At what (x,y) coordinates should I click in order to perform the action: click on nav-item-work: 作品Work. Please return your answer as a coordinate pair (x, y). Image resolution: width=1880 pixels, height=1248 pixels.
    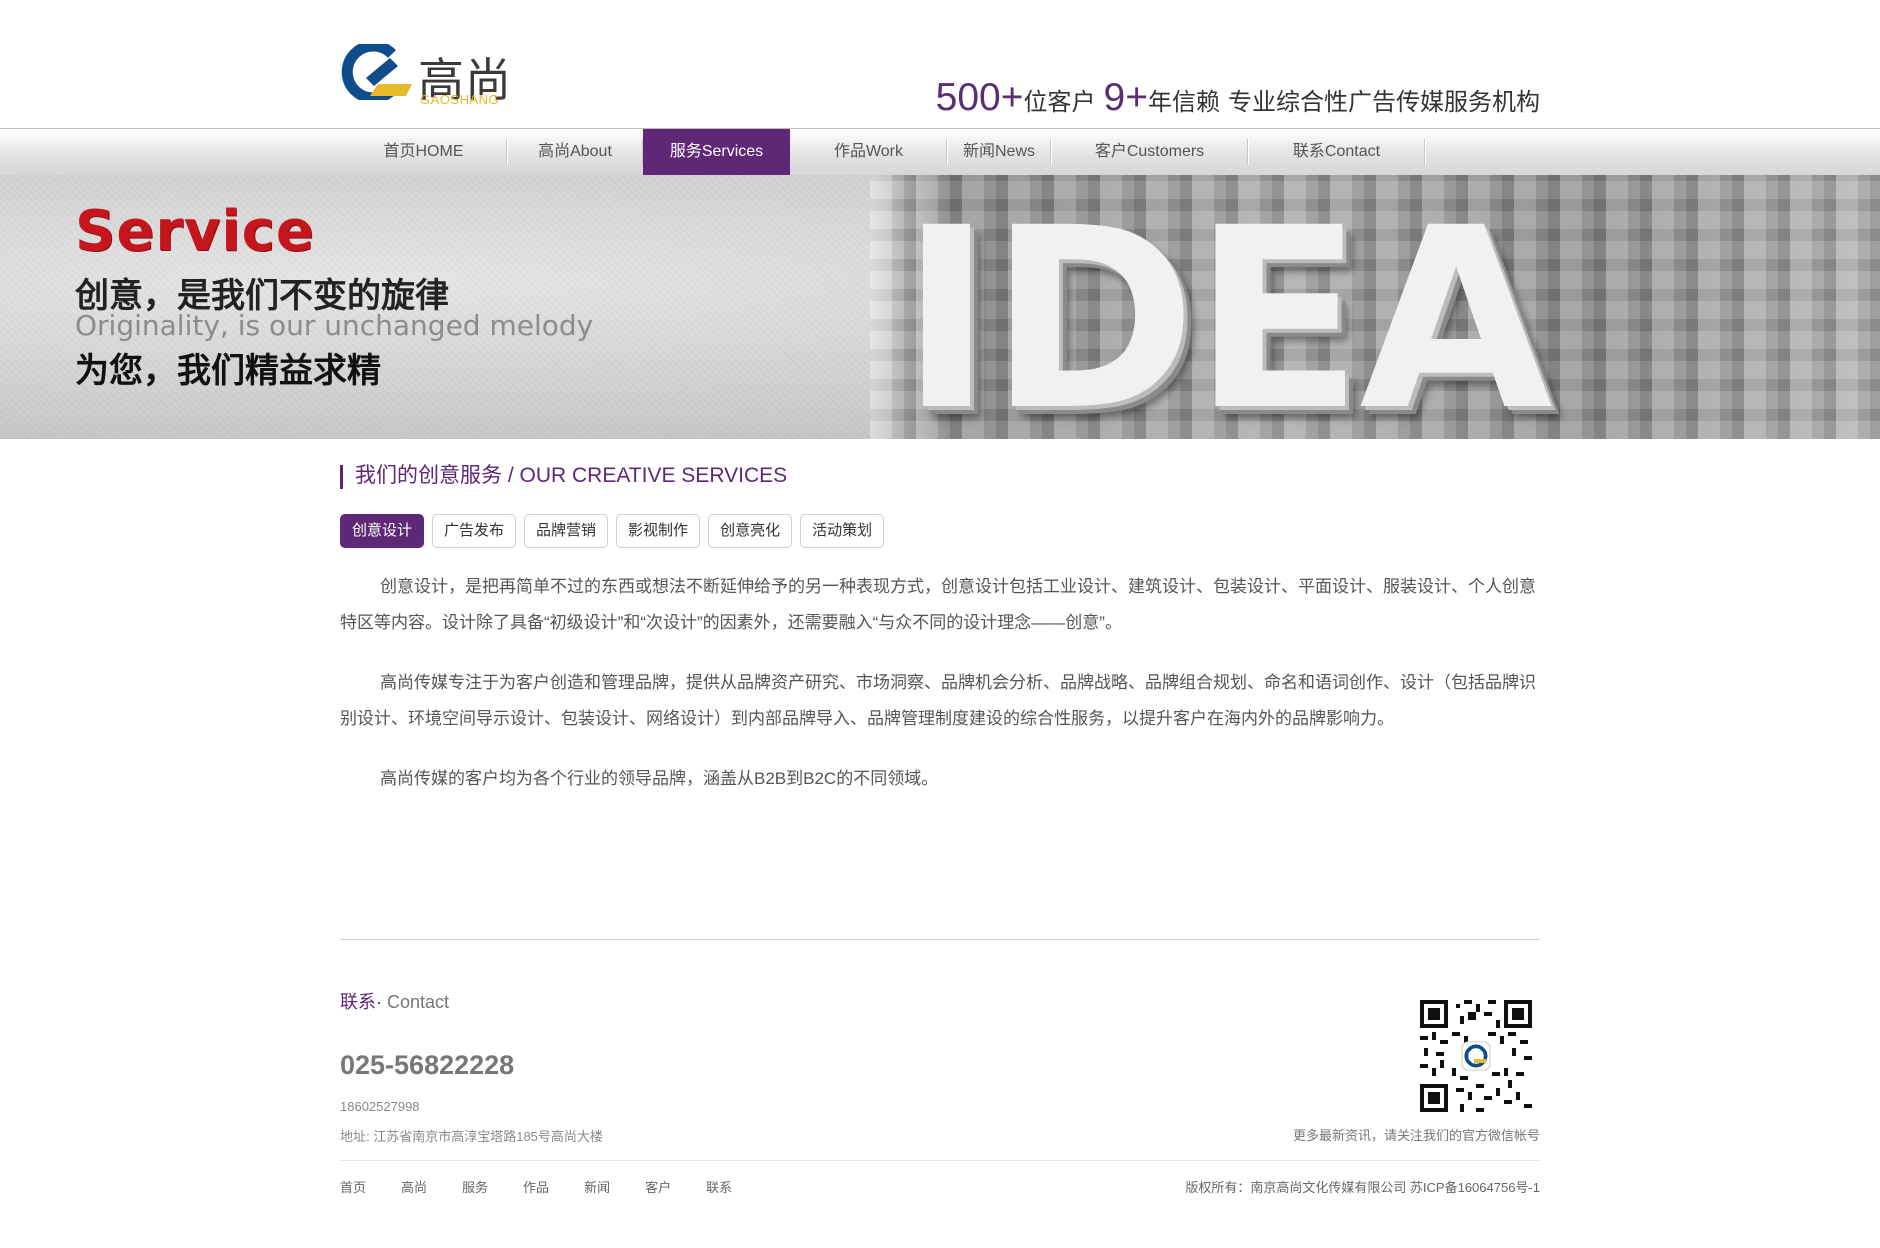
    Looking at the image, I should click on (868, 152).